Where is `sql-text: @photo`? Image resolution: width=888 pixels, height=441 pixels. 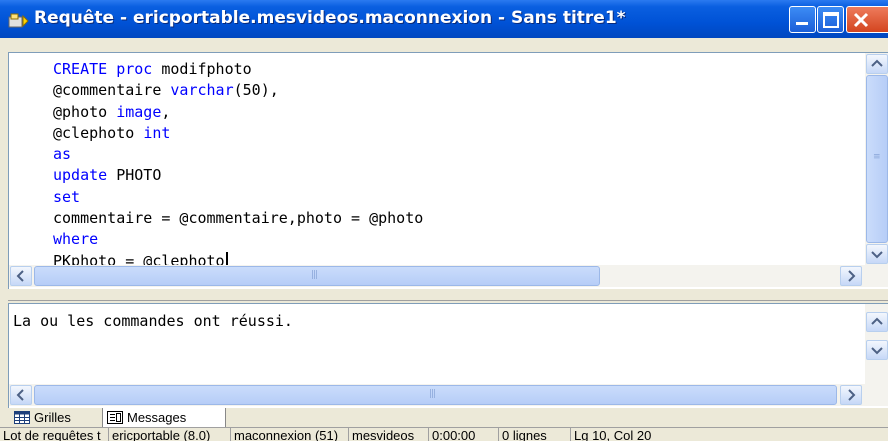
sql-text: @photo is located at coordinates (85, 111).